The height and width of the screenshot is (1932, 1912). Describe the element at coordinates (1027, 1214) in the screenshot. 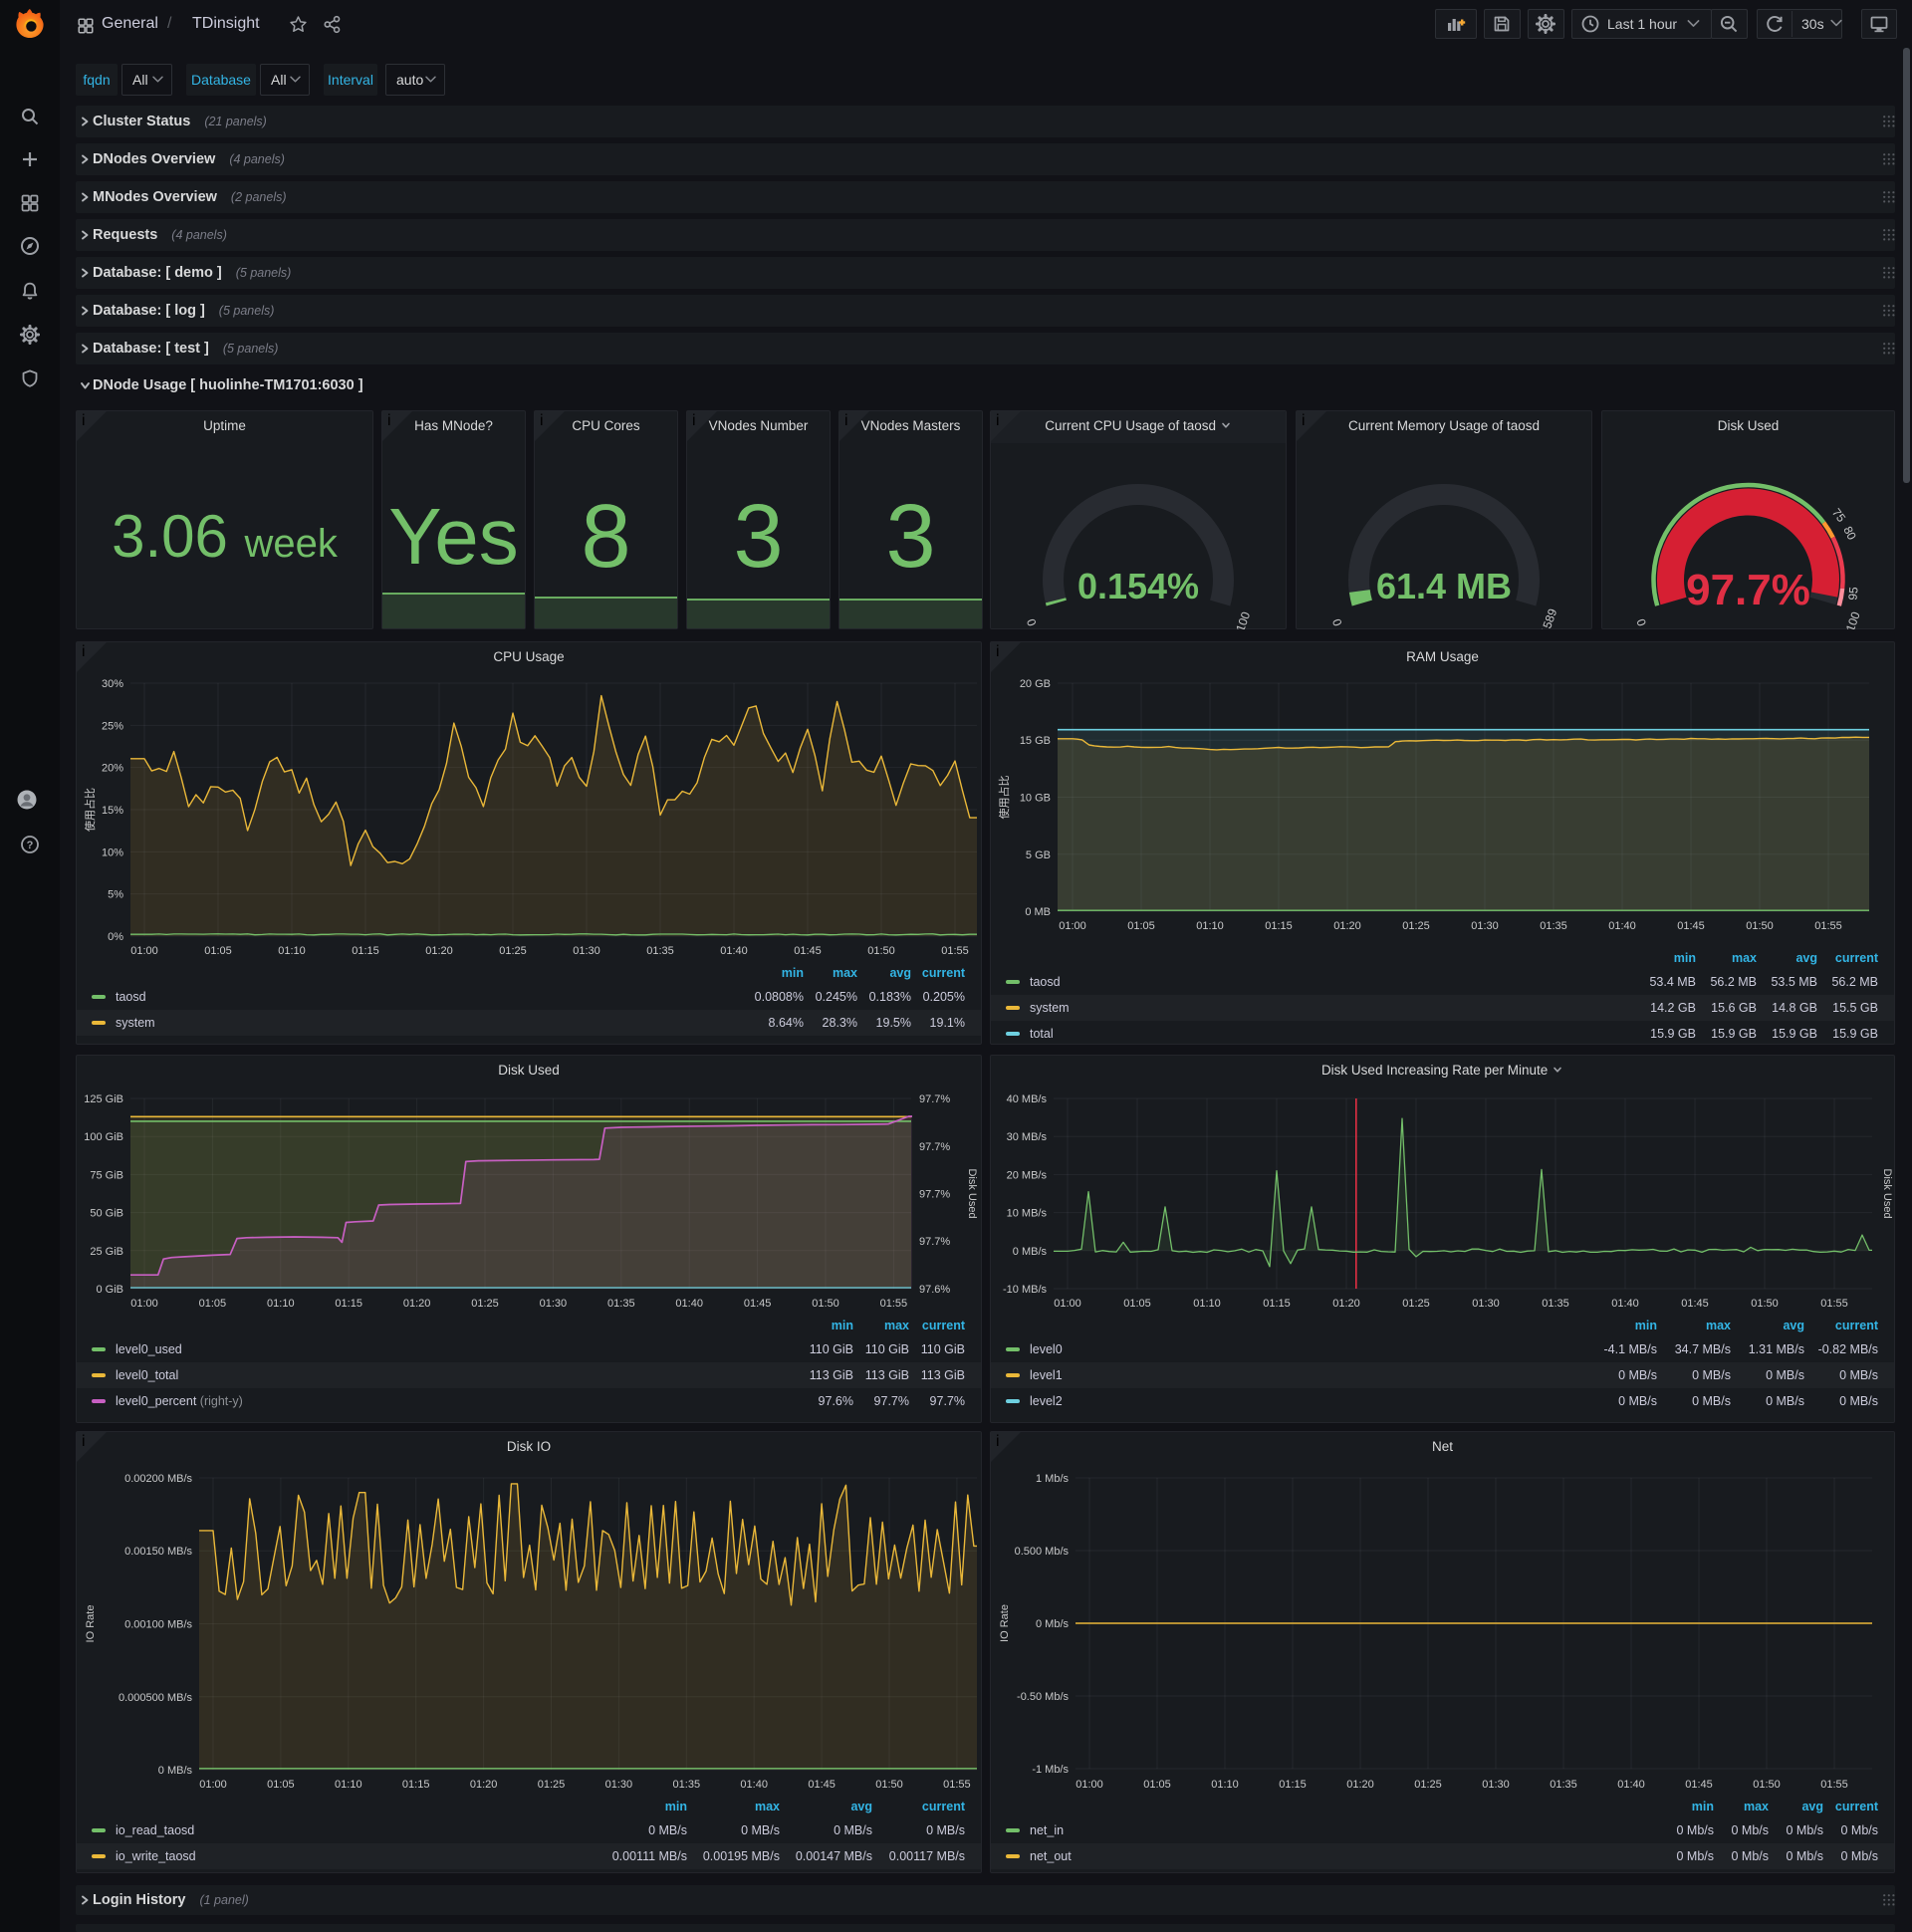

I see `svg-text: 10 MB/s` at that location.